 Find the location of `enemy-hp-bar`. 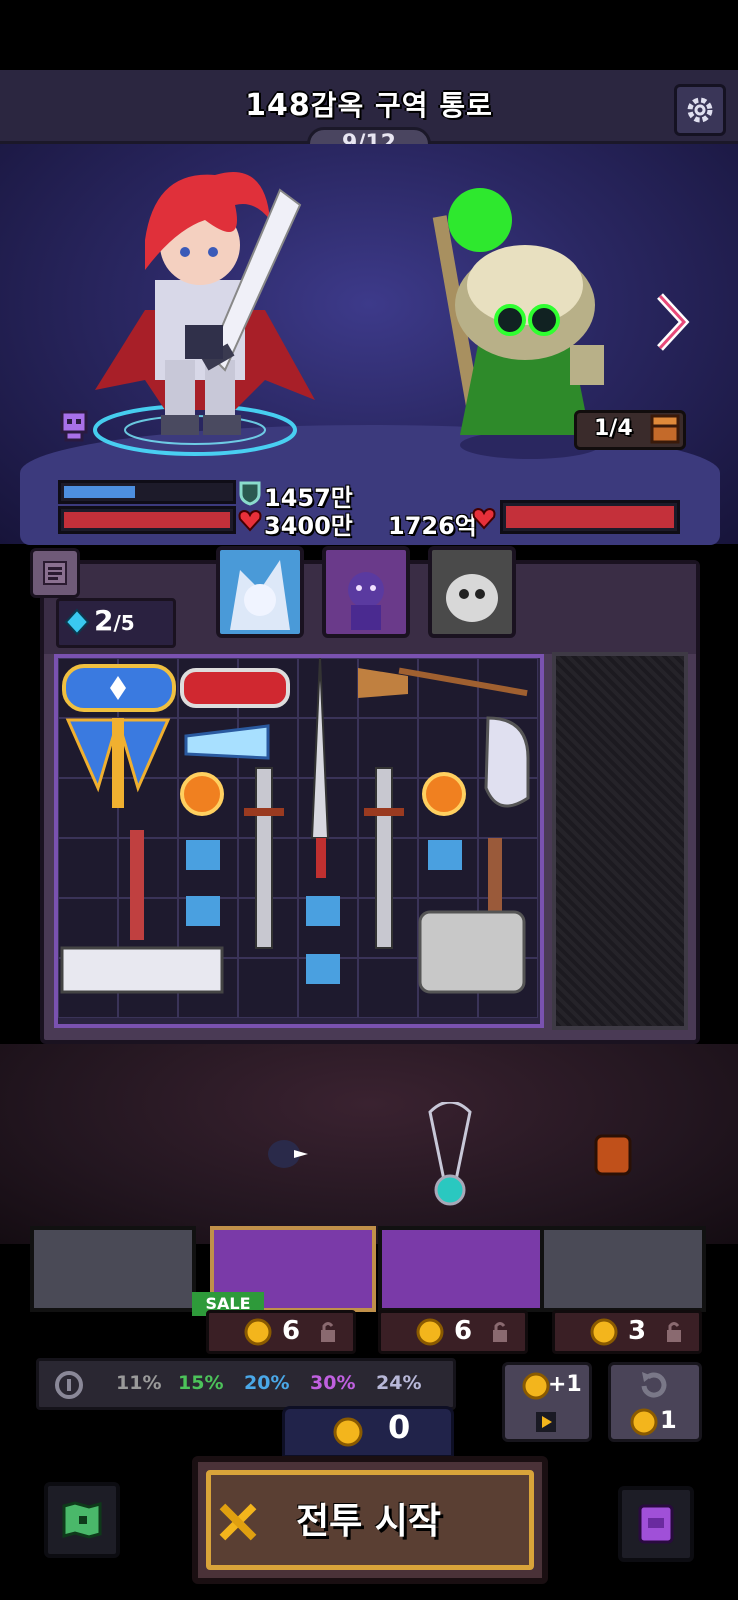

enemy-hp-bar is located at coordinates (590, 517).